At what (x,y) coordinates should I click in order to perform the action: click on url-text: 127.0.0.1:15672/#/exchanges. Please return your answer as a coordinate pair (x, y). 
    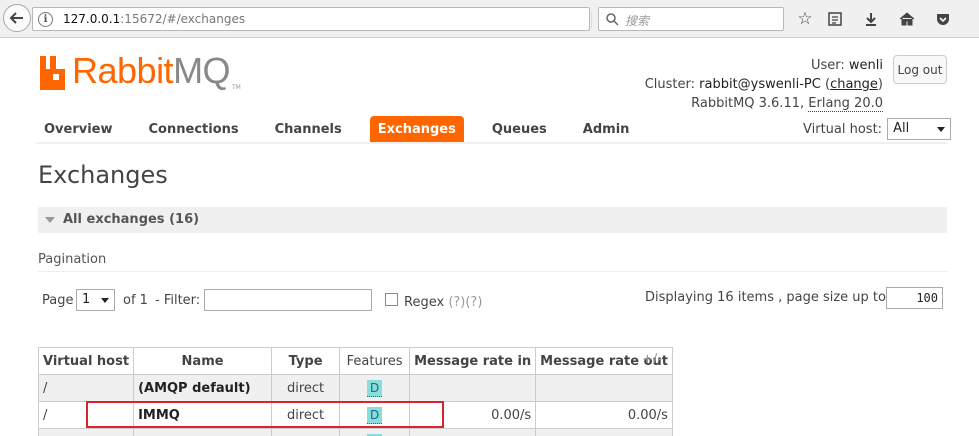
    Looking at the image, I should click on (154, 19).